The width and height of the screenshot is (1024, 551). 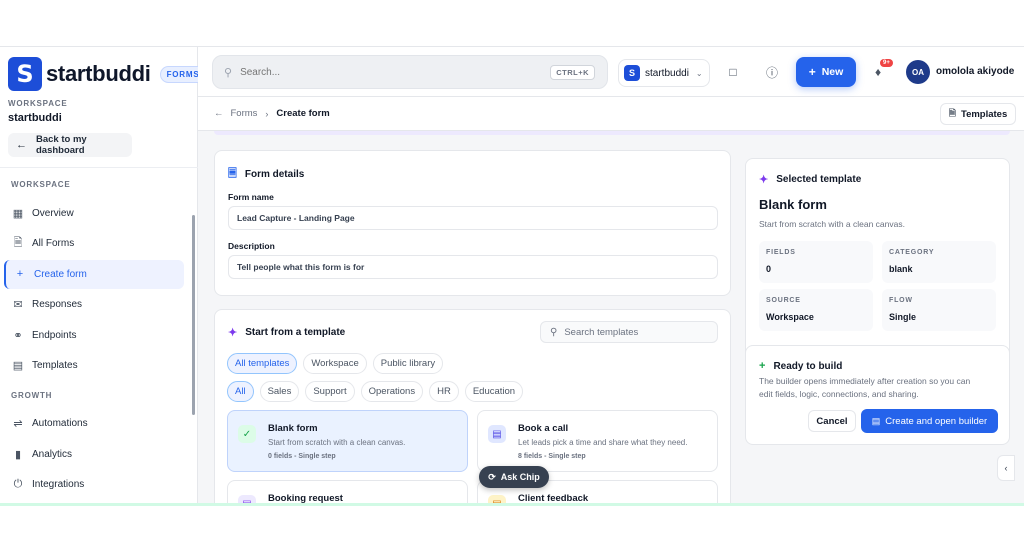 What do you see at coordinates (520, 477) in the screenshot?
I see `ask-chip-label: Ask Chip` at bounding box center [520, 477].